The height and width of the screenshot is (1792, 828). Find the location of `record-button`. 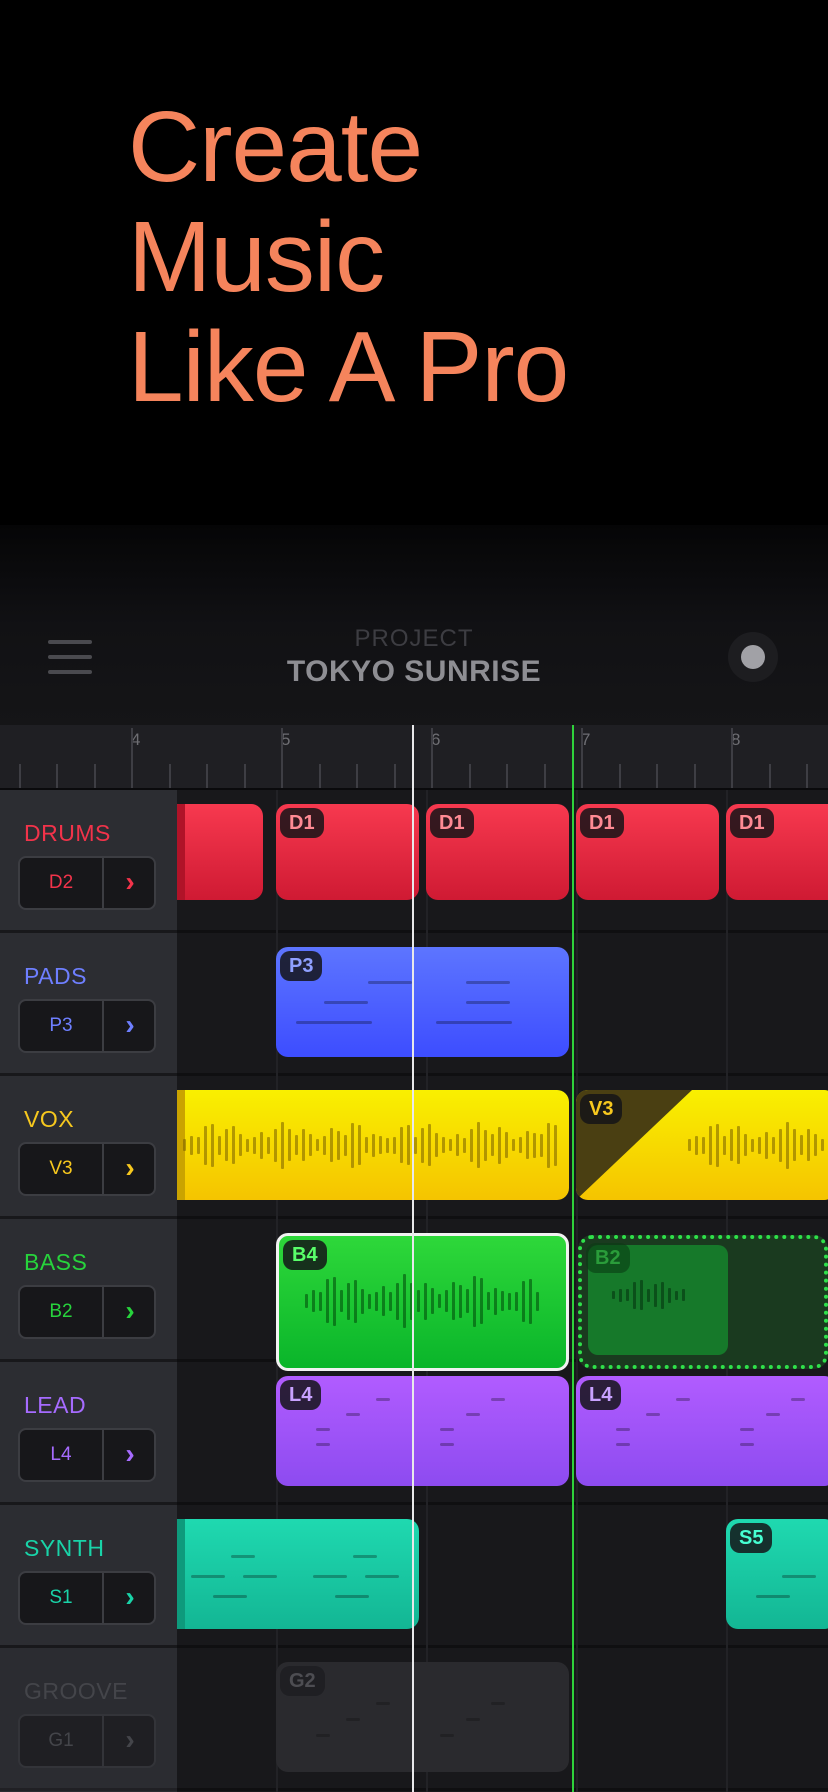

record-button is located at coordinates (753, 657).